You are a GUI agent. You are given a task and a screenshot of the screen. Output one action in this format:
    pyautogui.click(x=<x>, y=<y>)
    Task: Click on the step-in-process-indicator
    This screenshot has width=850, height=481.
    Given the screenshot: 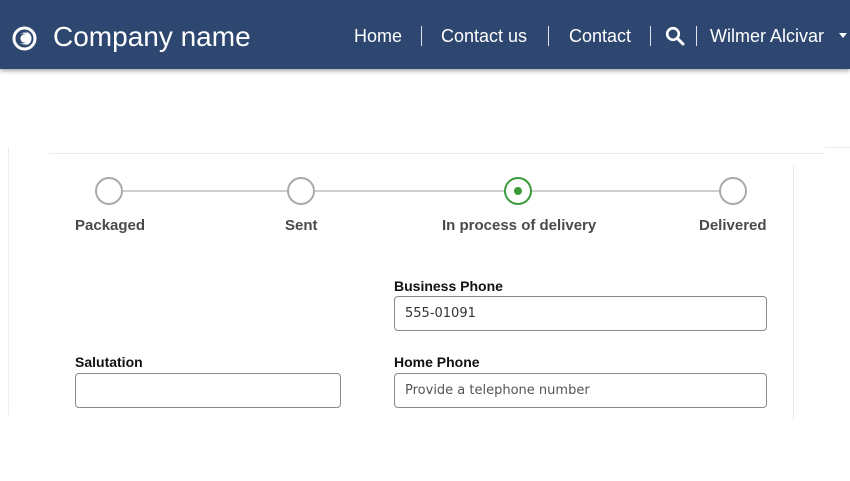 What is the action you would take?
    pyautogui.click(x=518, y=191)
    